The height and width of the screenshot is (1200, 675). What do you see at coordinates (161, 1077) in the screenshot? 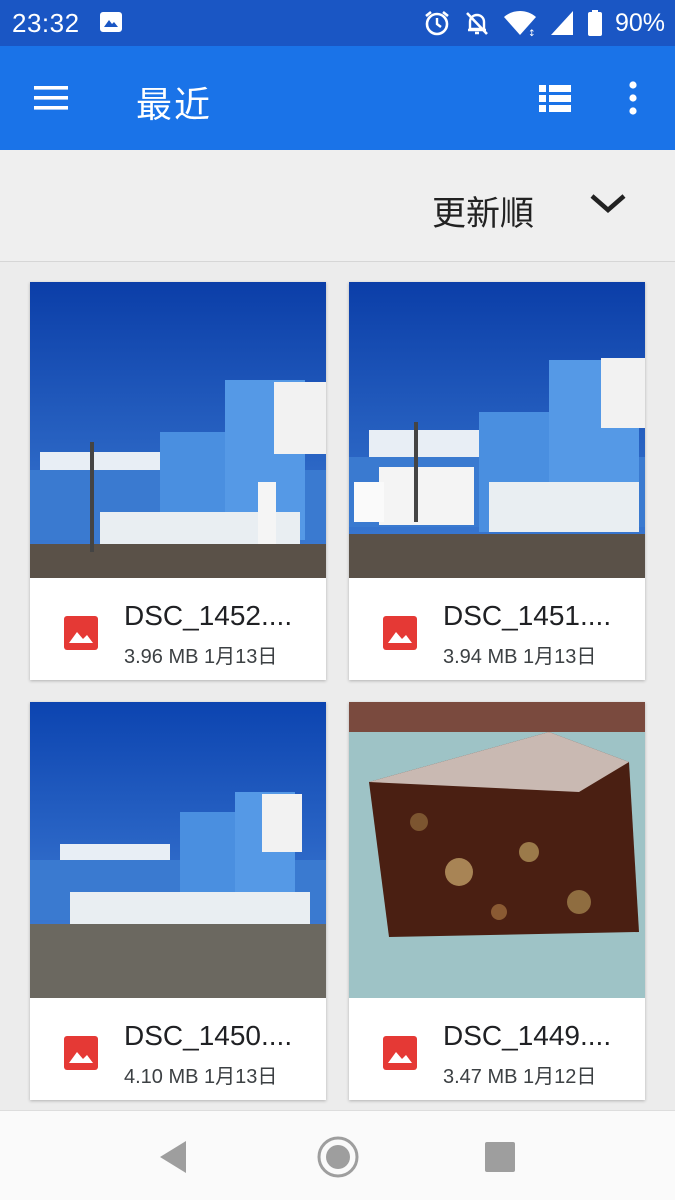
I see `file-size: 4.10 MB` at bounding box center [161, 1077].